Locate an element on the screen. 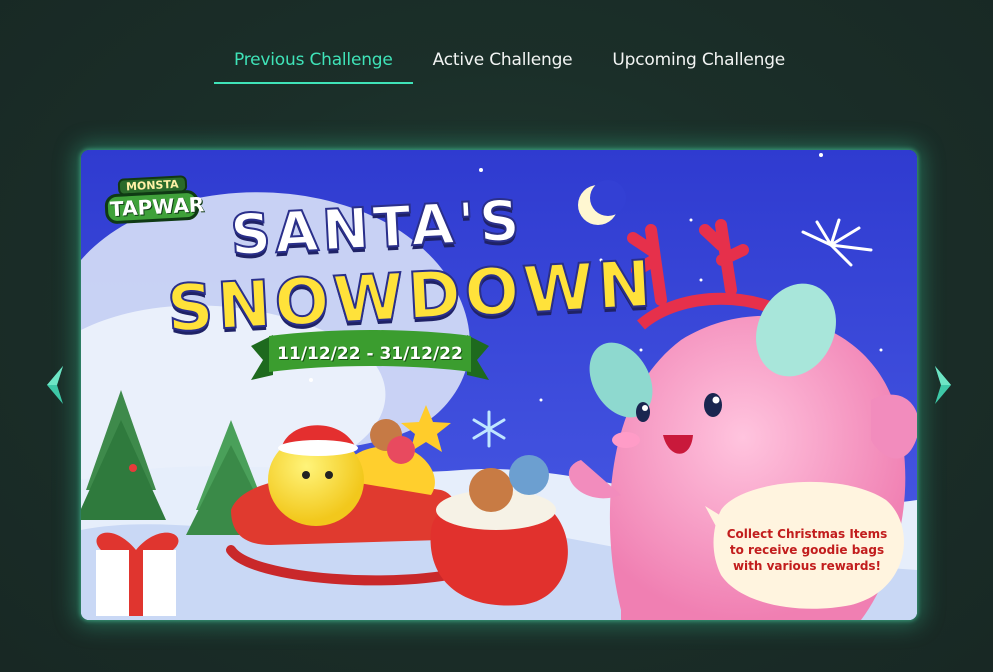 The height and width of the screenshot is (672, 993). event-date-range: 11/12/22 - 31/12/22 is located at coordinates (370, 354).